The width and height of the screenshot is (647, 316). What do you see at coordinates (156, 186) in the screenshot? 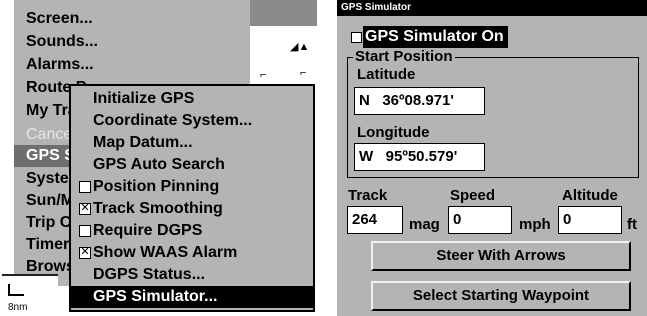
I see `submenu-item-label: Position Pinning` at bounding box center [156, 186].